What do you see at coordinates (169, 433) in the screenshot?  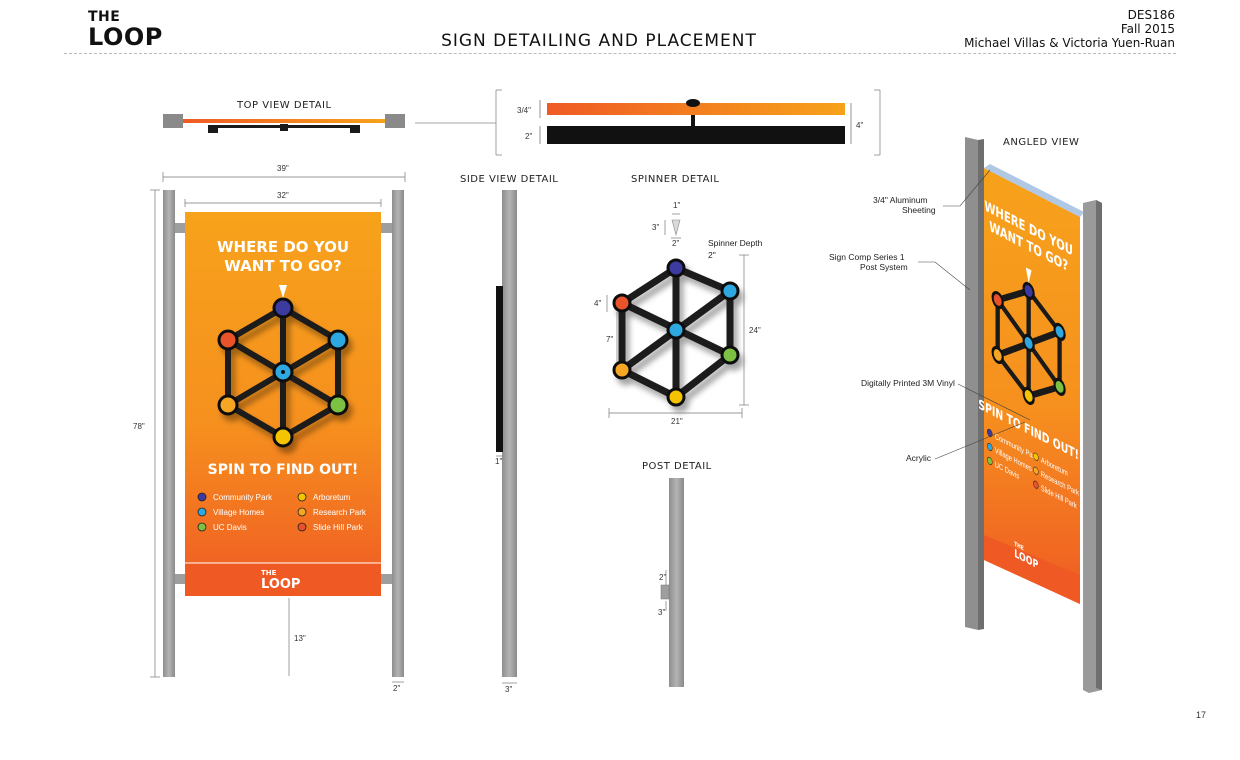 I see `post-left` at bounding box center [169, 433].